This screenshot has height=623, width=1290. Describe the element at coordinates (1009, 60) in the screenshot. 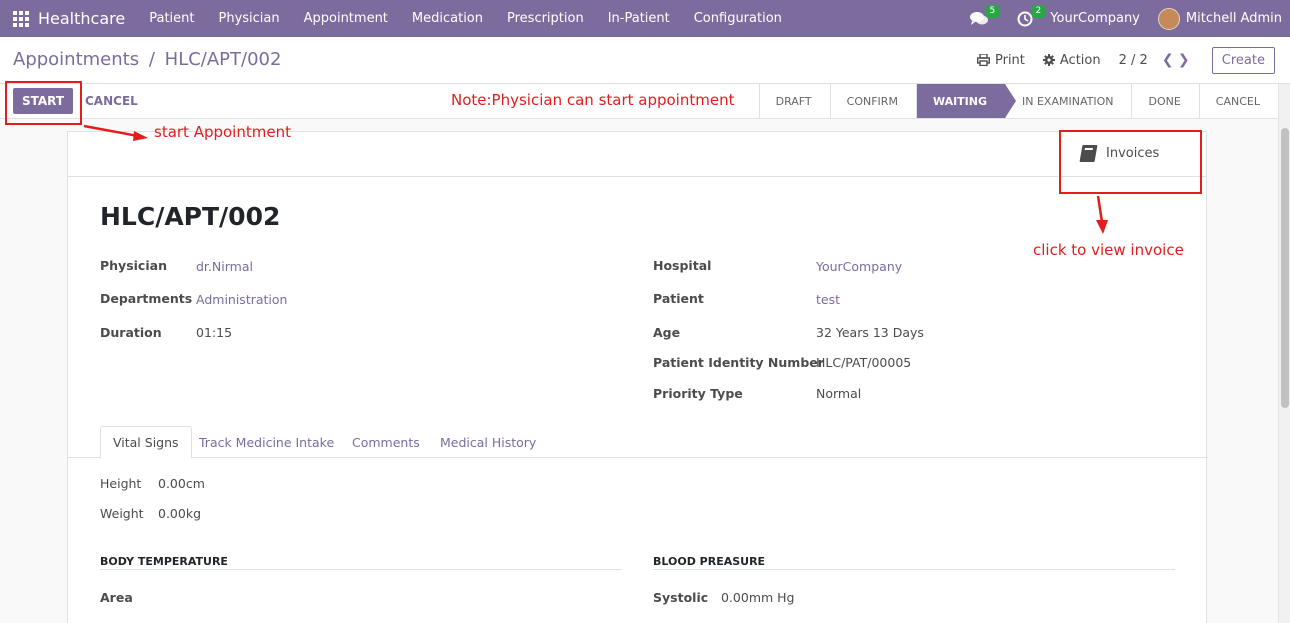

I see `print-label: Print` at that location.